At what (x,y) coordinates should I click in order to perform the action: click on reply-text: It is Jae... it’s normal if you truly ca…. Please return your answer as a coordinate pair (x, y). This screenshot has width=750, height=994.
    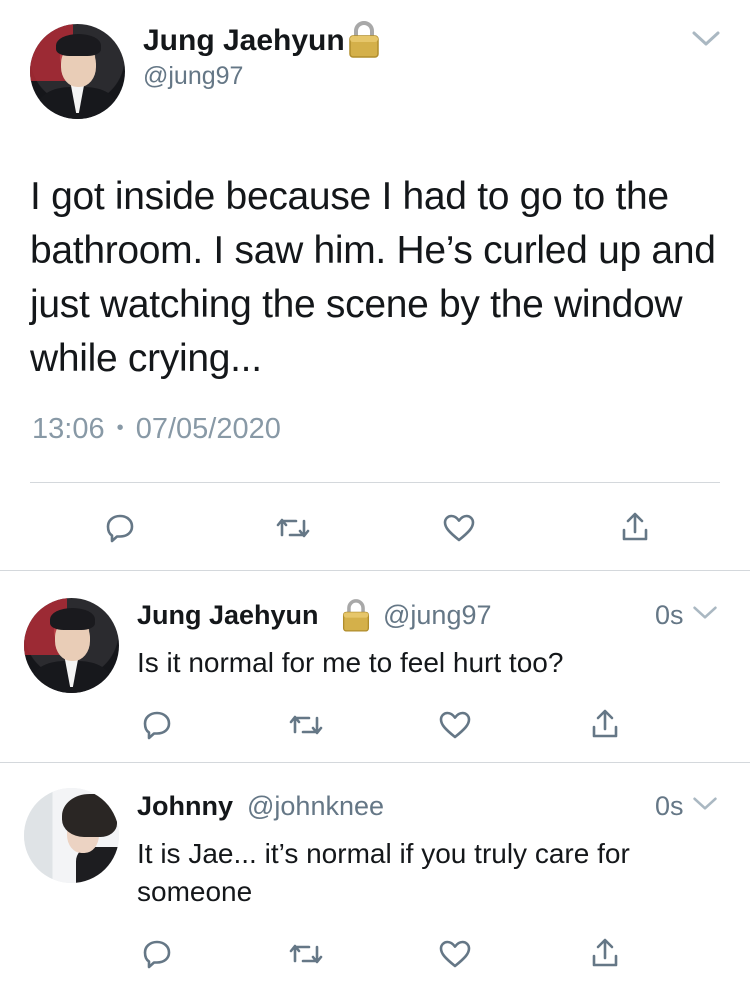
    Looking at the image, I should click on (383, 872).